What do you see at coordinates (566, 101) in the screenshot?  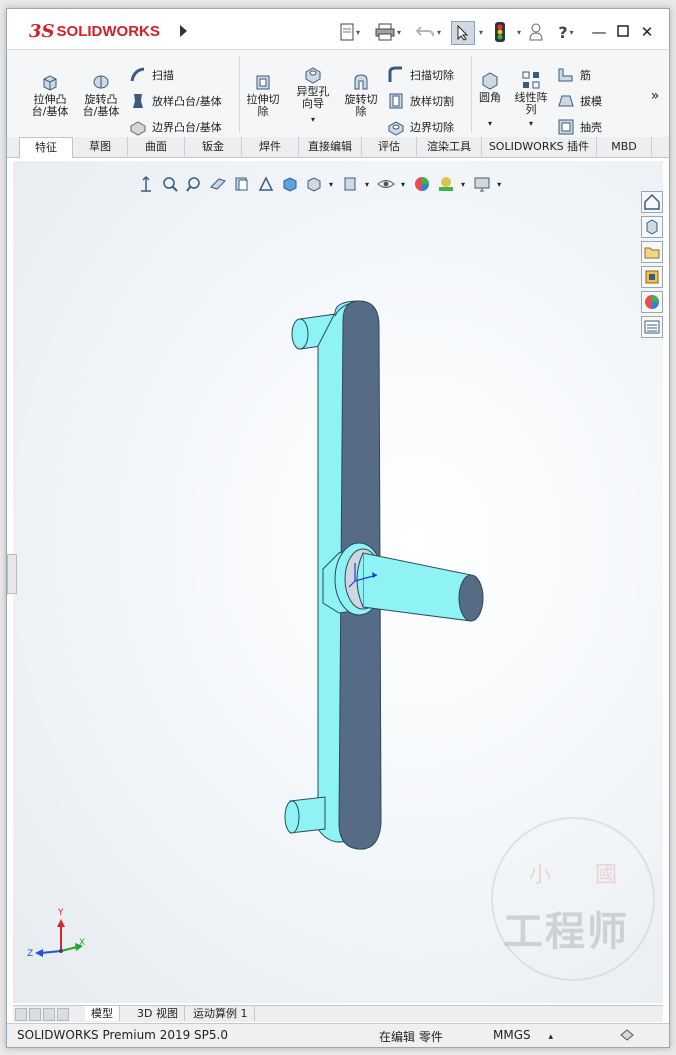 I see `draft-icon` at bounding box center [566, 101].